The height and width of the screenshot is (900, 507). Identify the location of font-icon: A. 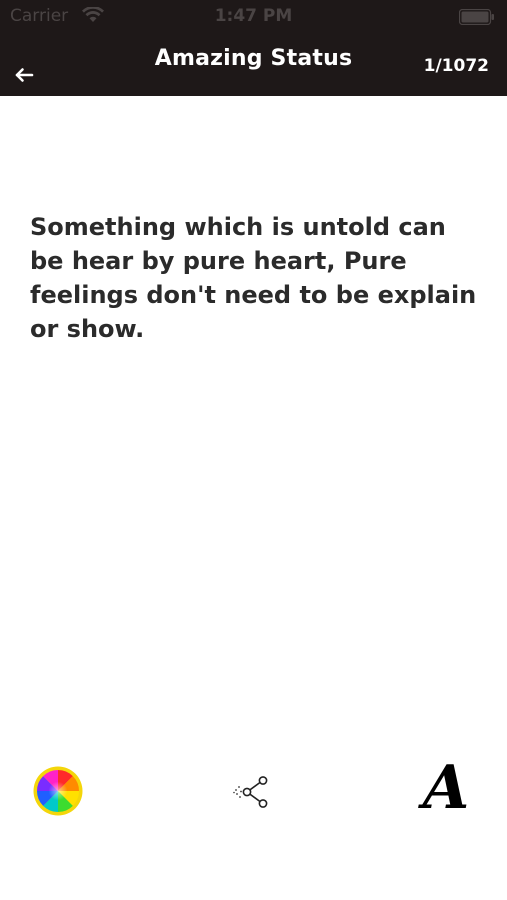
(446, 788).